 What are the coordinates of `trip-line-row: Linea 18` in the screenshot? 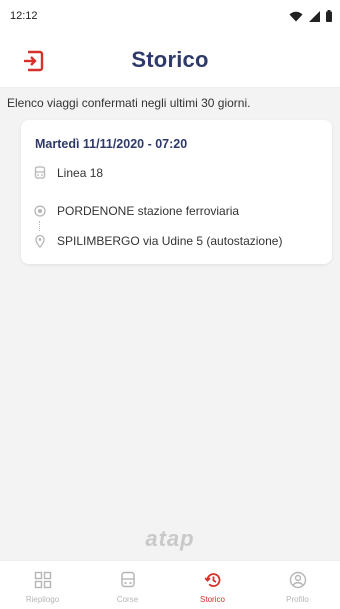 It's located at (68, 173).